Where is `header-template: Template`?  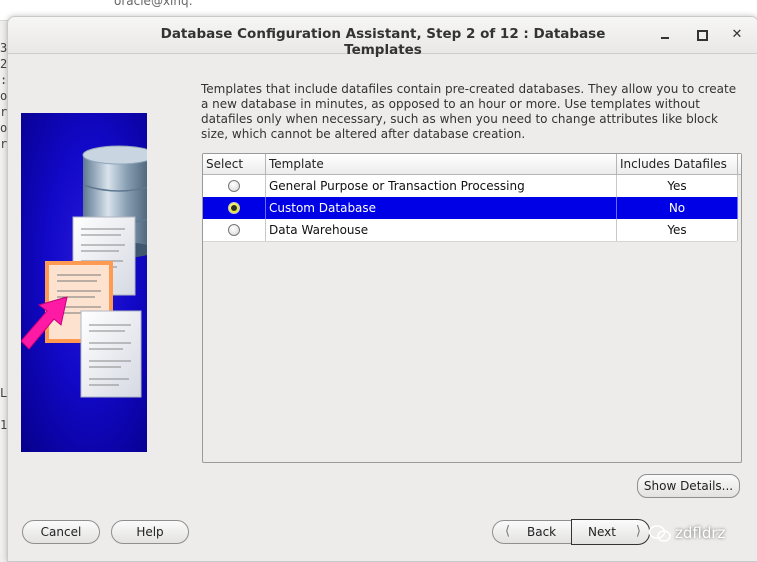 header-template: Template is located at coordinates (441, 164).